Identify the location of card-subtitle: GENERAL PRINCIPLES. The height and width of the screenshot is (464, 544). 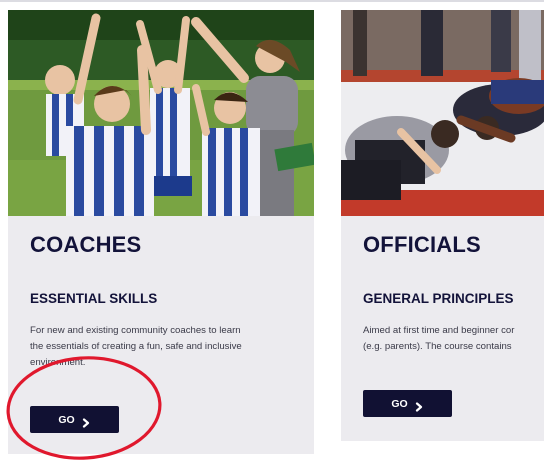
(438, 298).